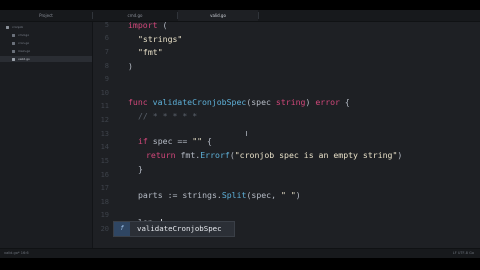 This screenshot has width=480, height=270. What do you see at coordinates (104, 120) in the screenshot?
I see `line-number: 12` at bounding box center [104, 120].